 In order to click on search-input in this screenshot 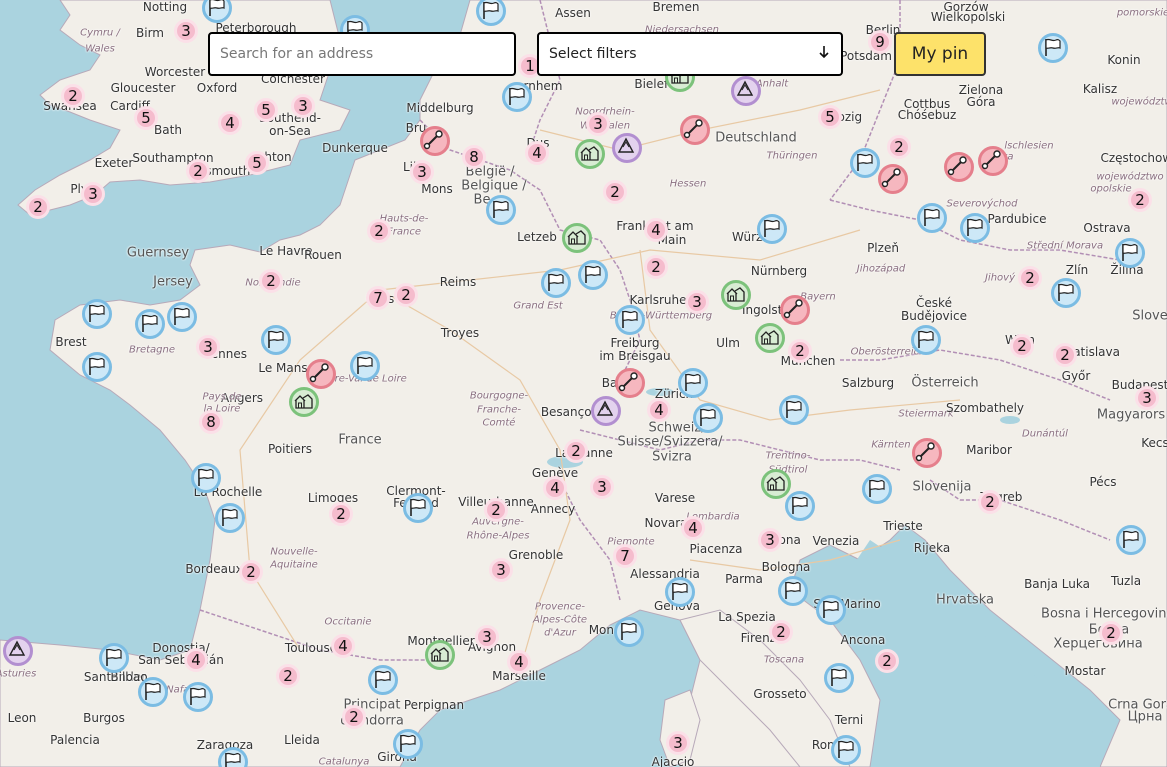, I will do `click(362, 54)`.